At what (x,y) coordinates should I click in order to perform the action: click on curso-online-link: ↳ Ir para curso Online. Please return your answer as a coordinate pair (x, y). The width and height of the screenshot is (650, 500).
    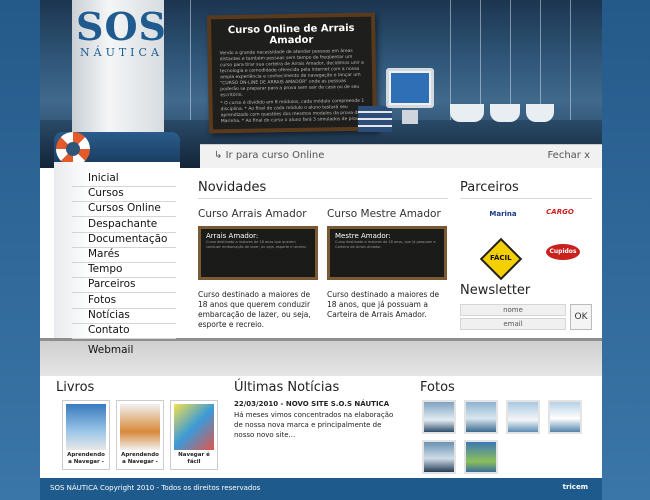
    Looking at the image, I should click on (269, 155).